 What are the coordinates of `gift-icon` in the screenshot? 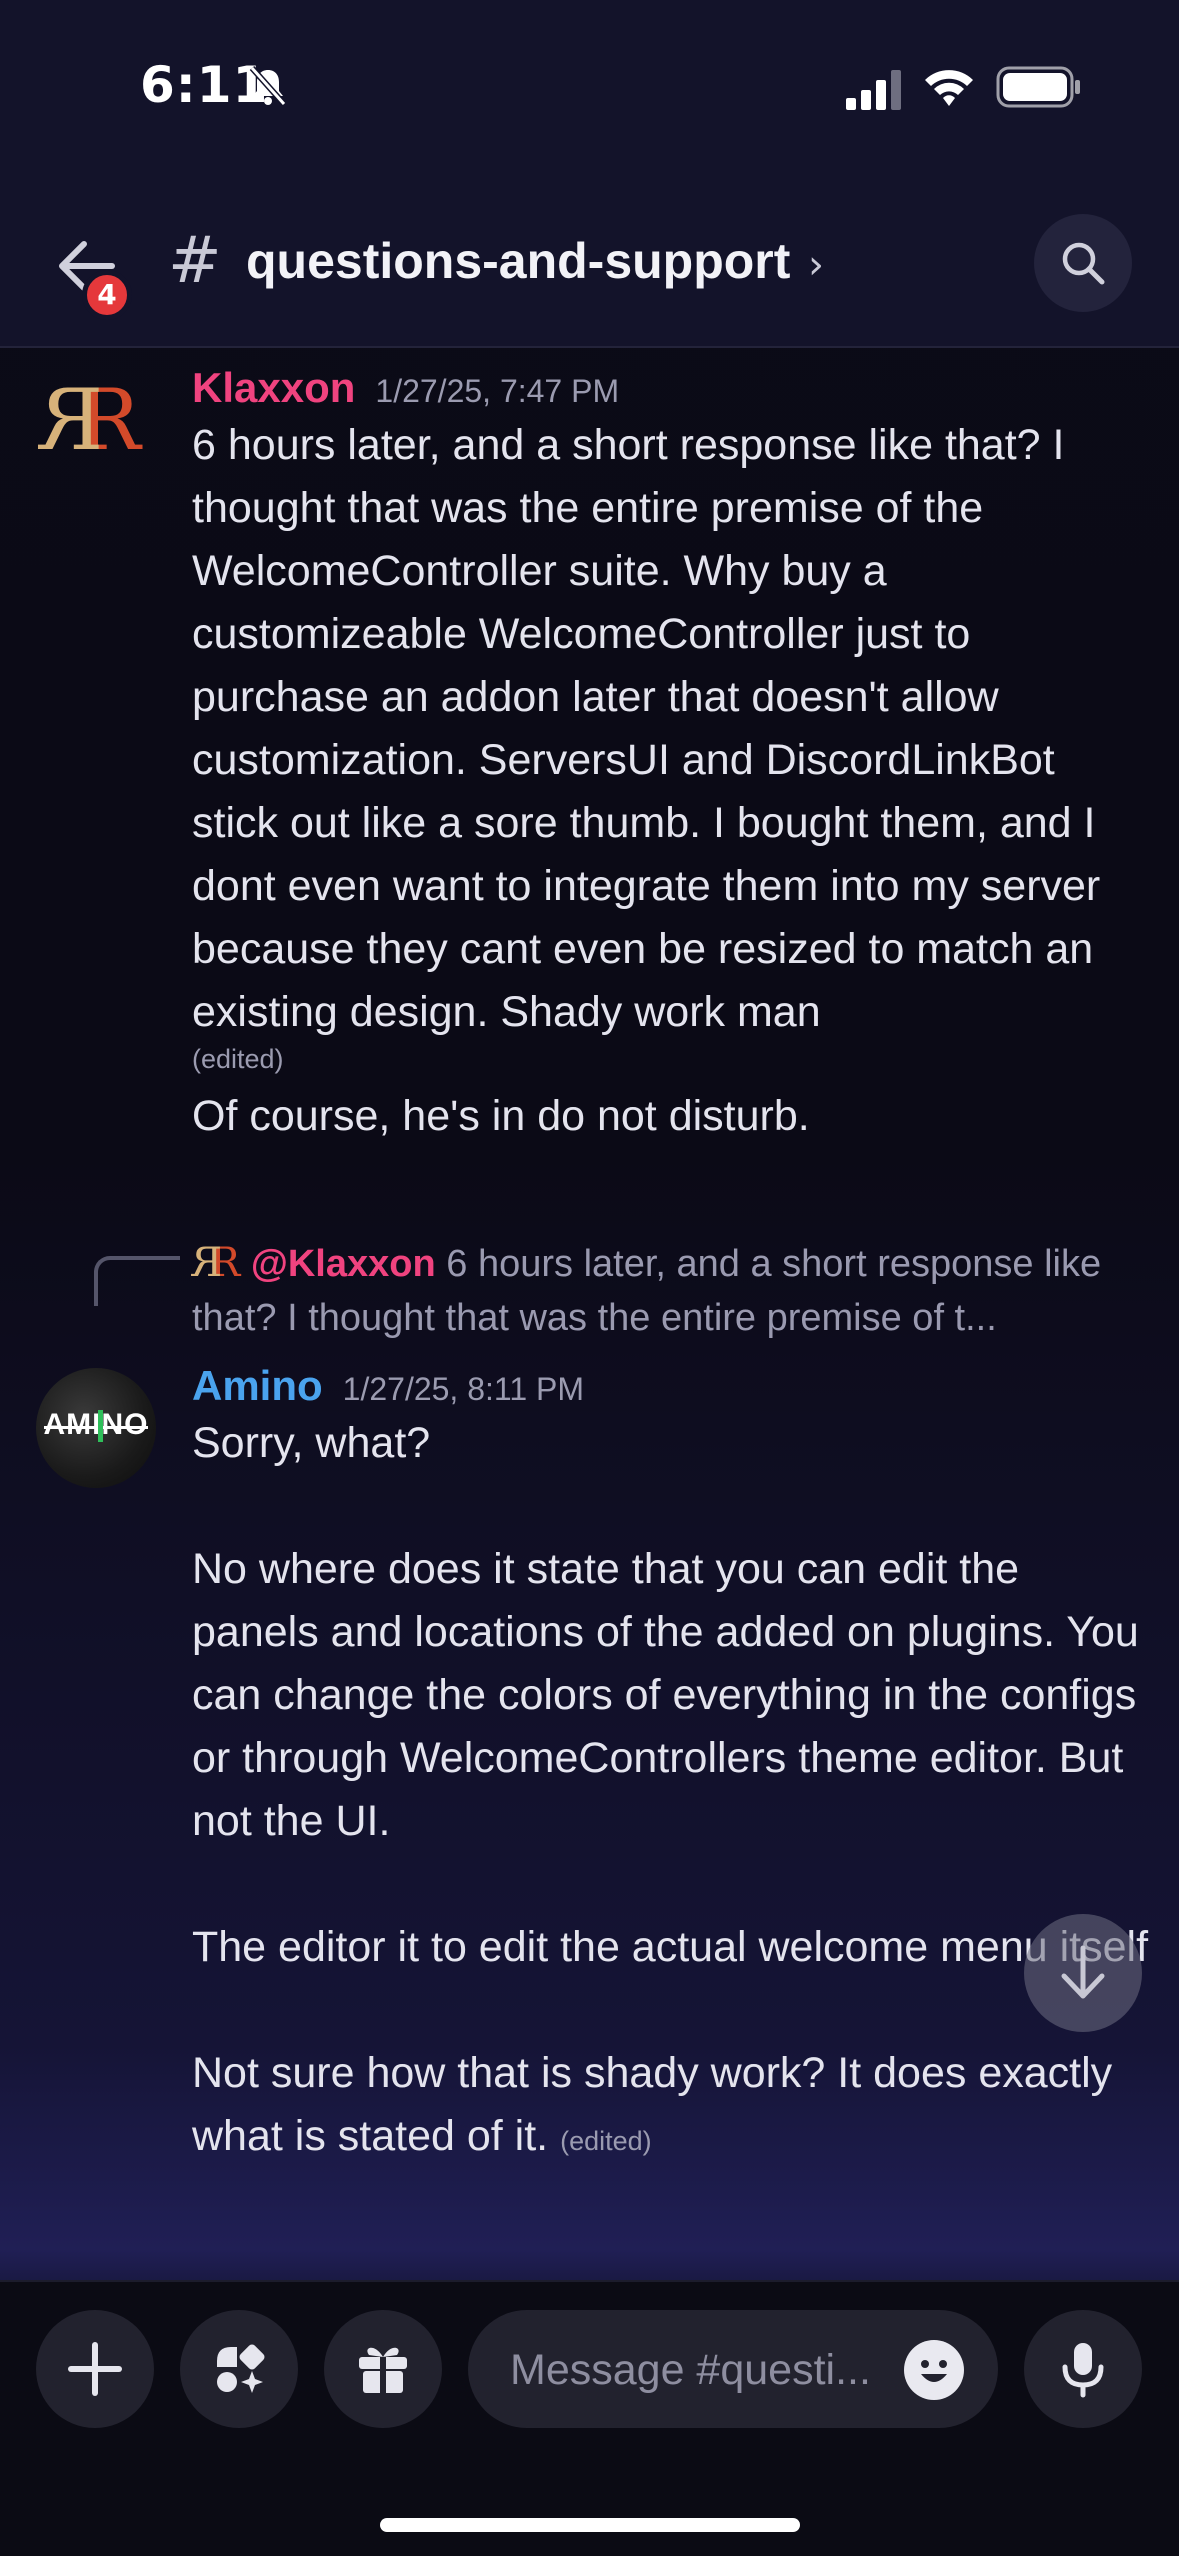 It's located at (383, 2370).